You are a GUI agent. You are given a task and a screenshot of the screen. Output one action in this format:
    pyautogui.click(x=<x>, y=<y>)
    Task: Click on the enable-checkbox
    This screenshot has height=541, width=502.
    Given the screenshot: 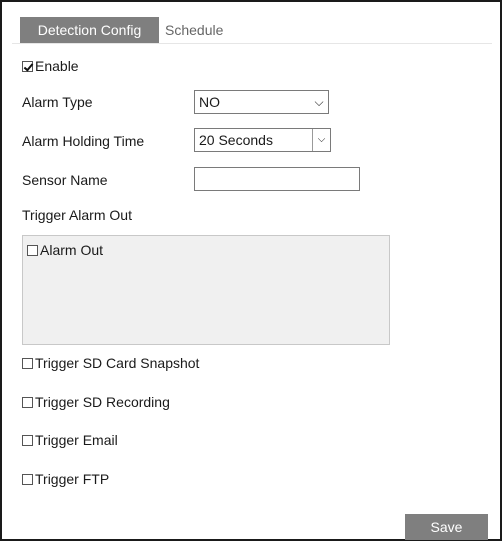 What is the action you would take?
    pyautogui.click(x=27, y=66)
    